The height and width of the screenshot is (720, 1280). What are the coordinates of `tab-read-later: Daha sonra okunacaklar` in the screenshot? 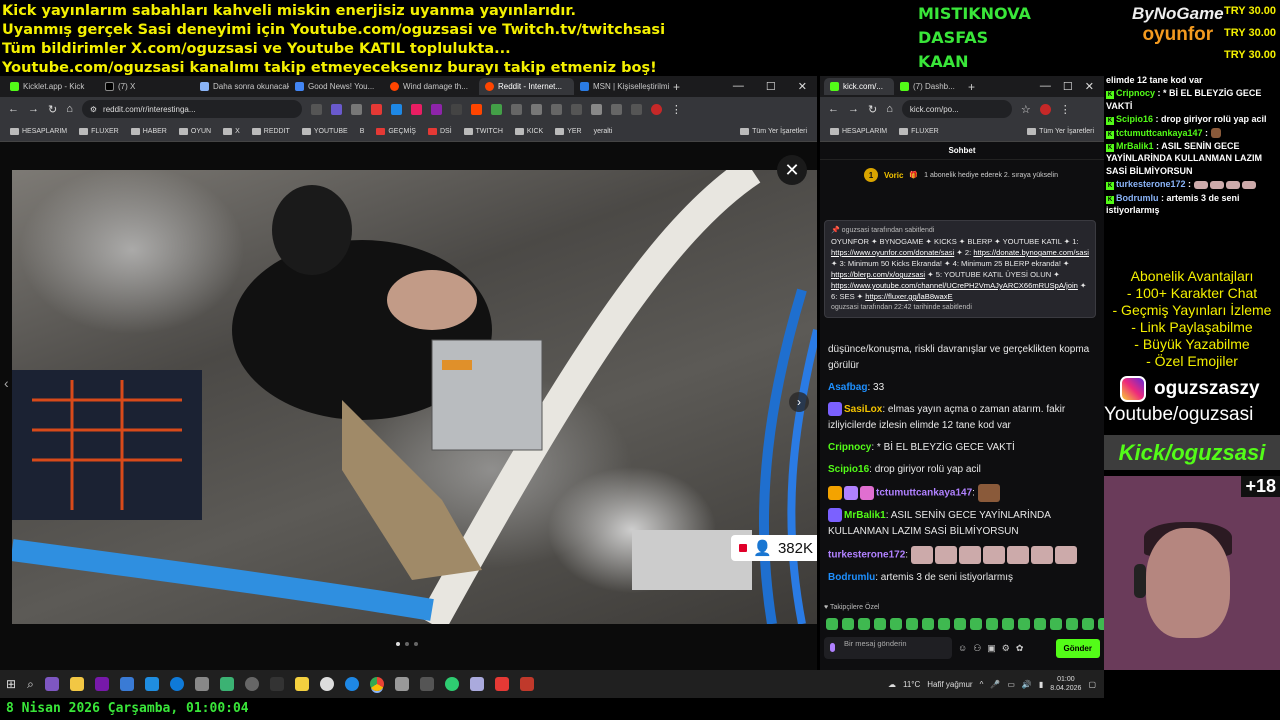 It's located at (241, 86).